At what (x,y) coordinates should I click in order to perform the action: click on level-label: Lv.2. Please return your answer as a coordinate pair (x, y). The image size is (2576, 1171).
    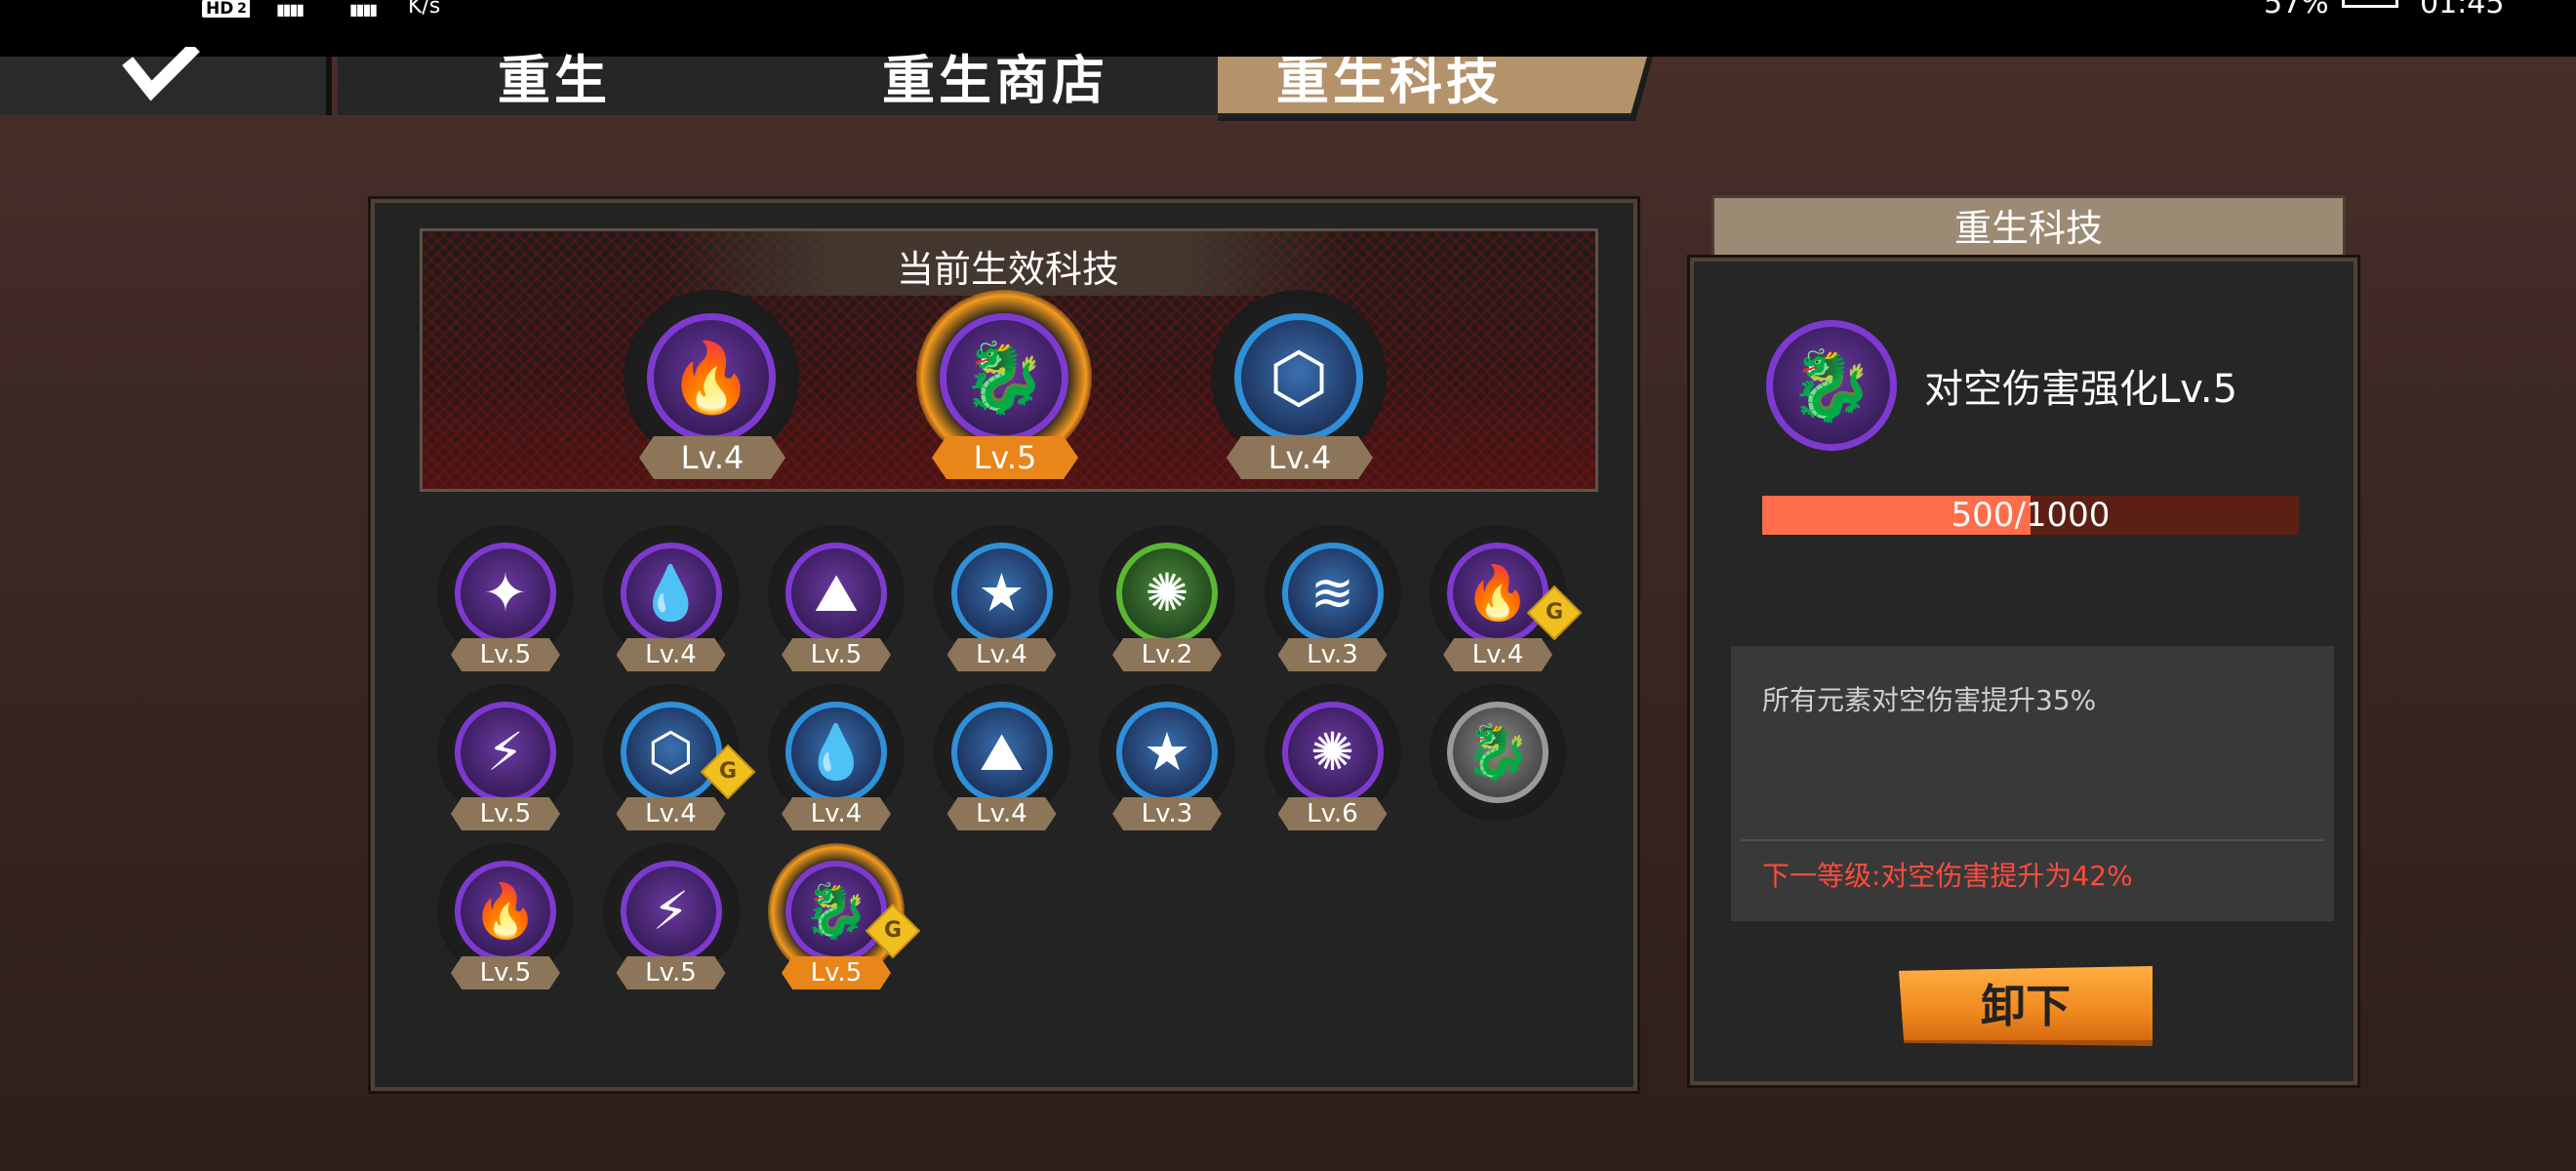
    Looking at the image, I should click on (1167, 654).